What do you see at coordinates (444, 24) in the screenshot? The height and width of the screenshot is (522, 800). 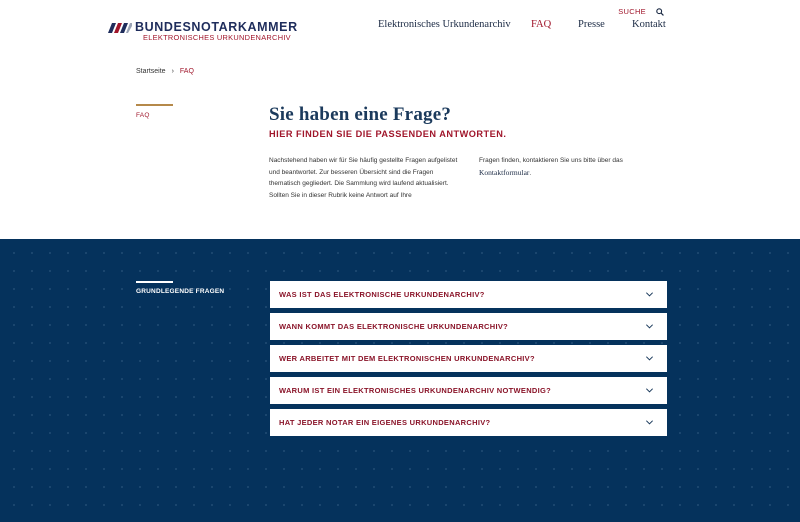 I see `nav-item-urkundenarchiv: Elektronisches Urkundenarchiv` at bounding box center [444, 24].